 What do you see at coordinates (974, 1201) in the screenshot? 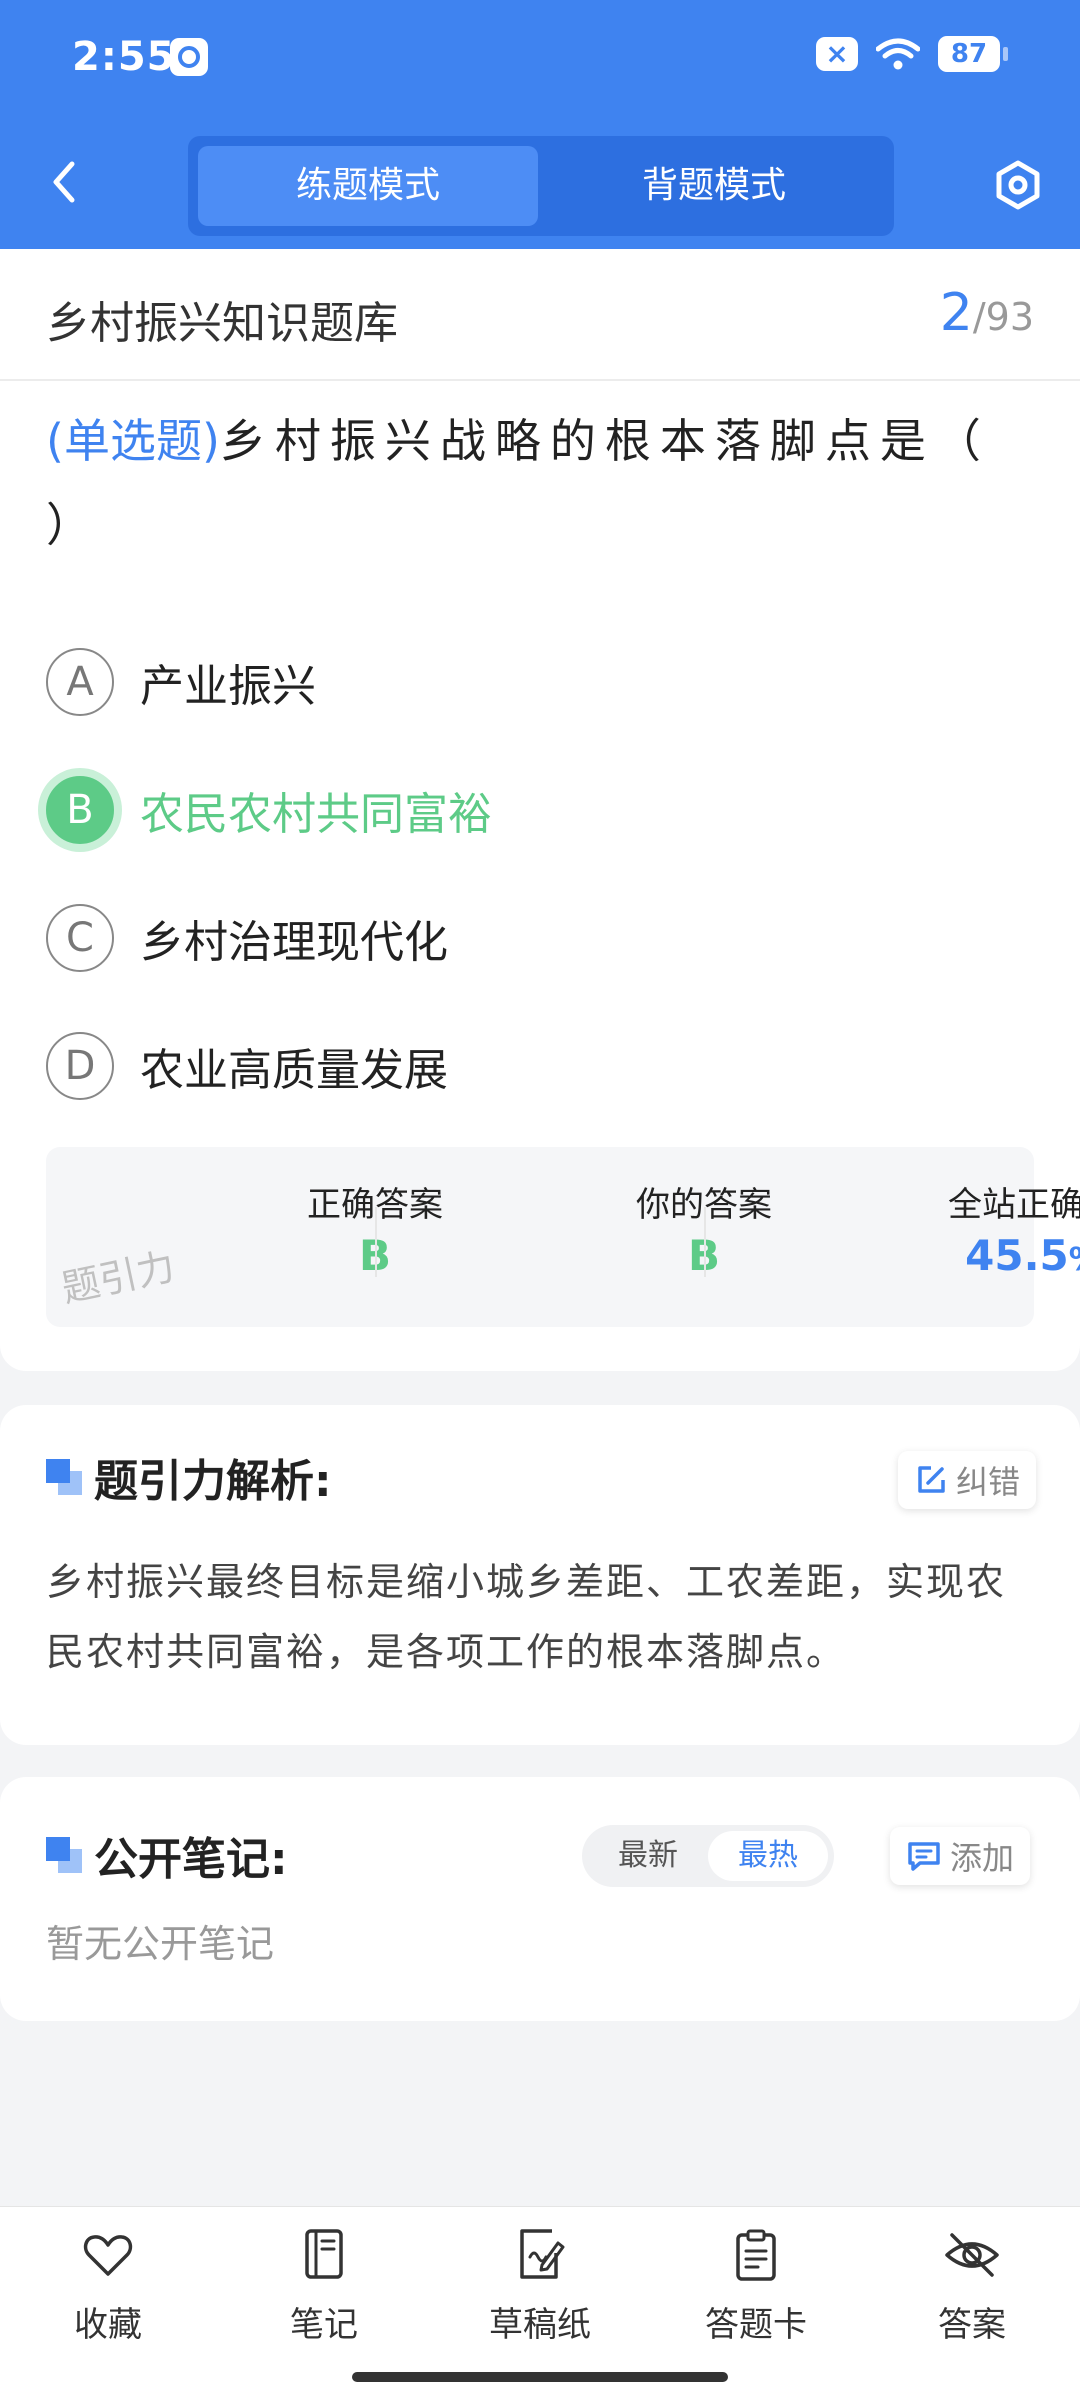
I see `site-accuracy-label: 全站正确率` at bounding box center [974, 1201].